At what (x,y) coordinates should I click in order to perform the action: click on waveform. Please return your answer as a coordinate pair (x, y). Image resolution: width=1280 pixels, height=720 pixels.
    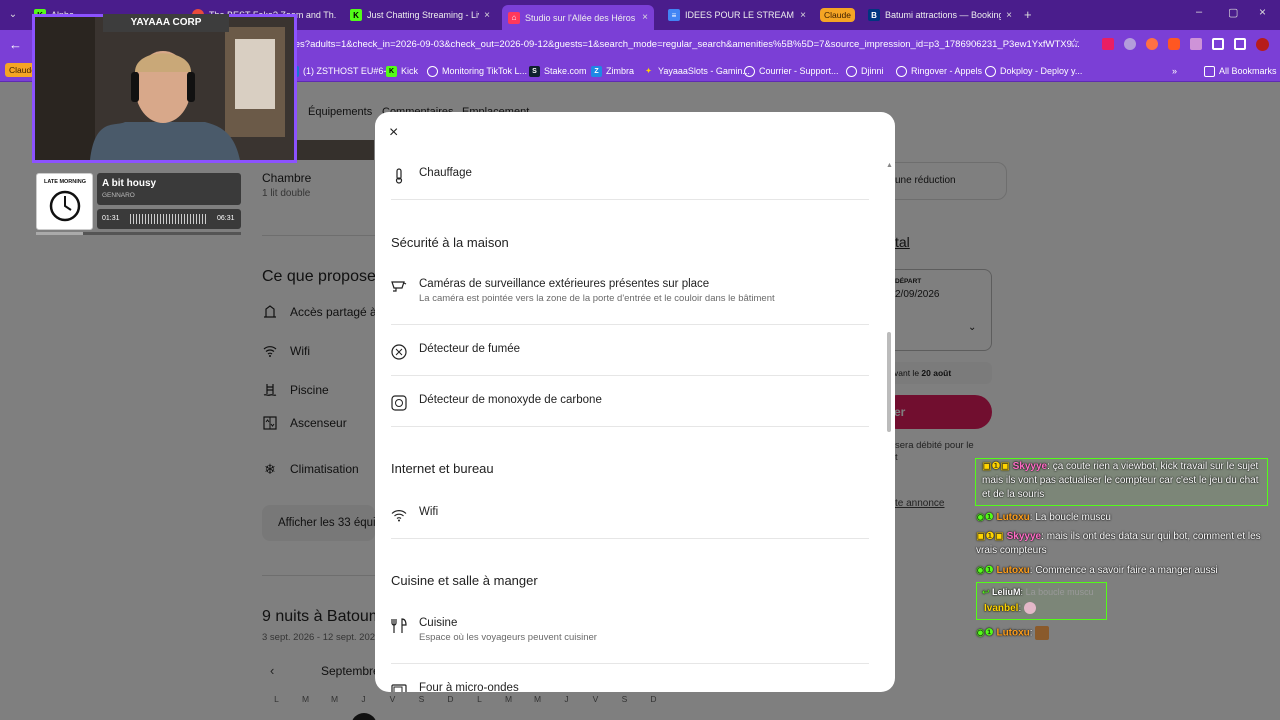
    Looking at the image, I should click on (169, 219).